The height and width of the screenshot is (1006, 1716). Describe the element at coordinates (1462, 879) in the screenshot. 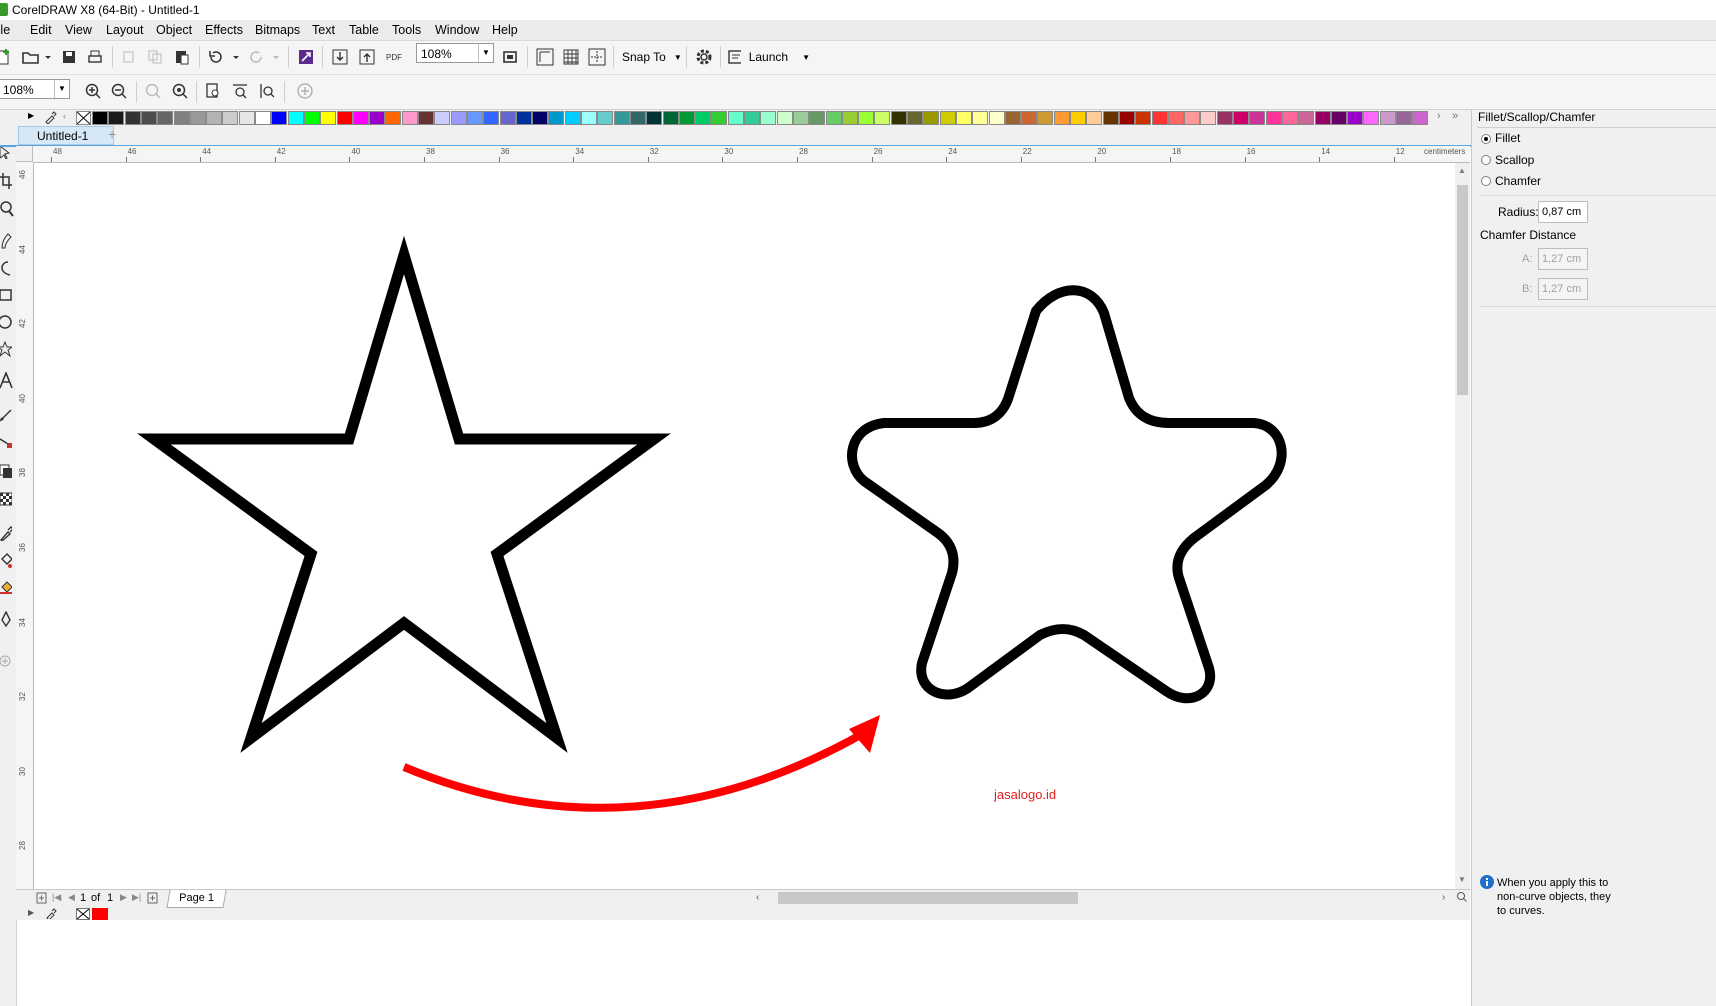

I see `scroll-down-arrow-icon: ▼` at that location.